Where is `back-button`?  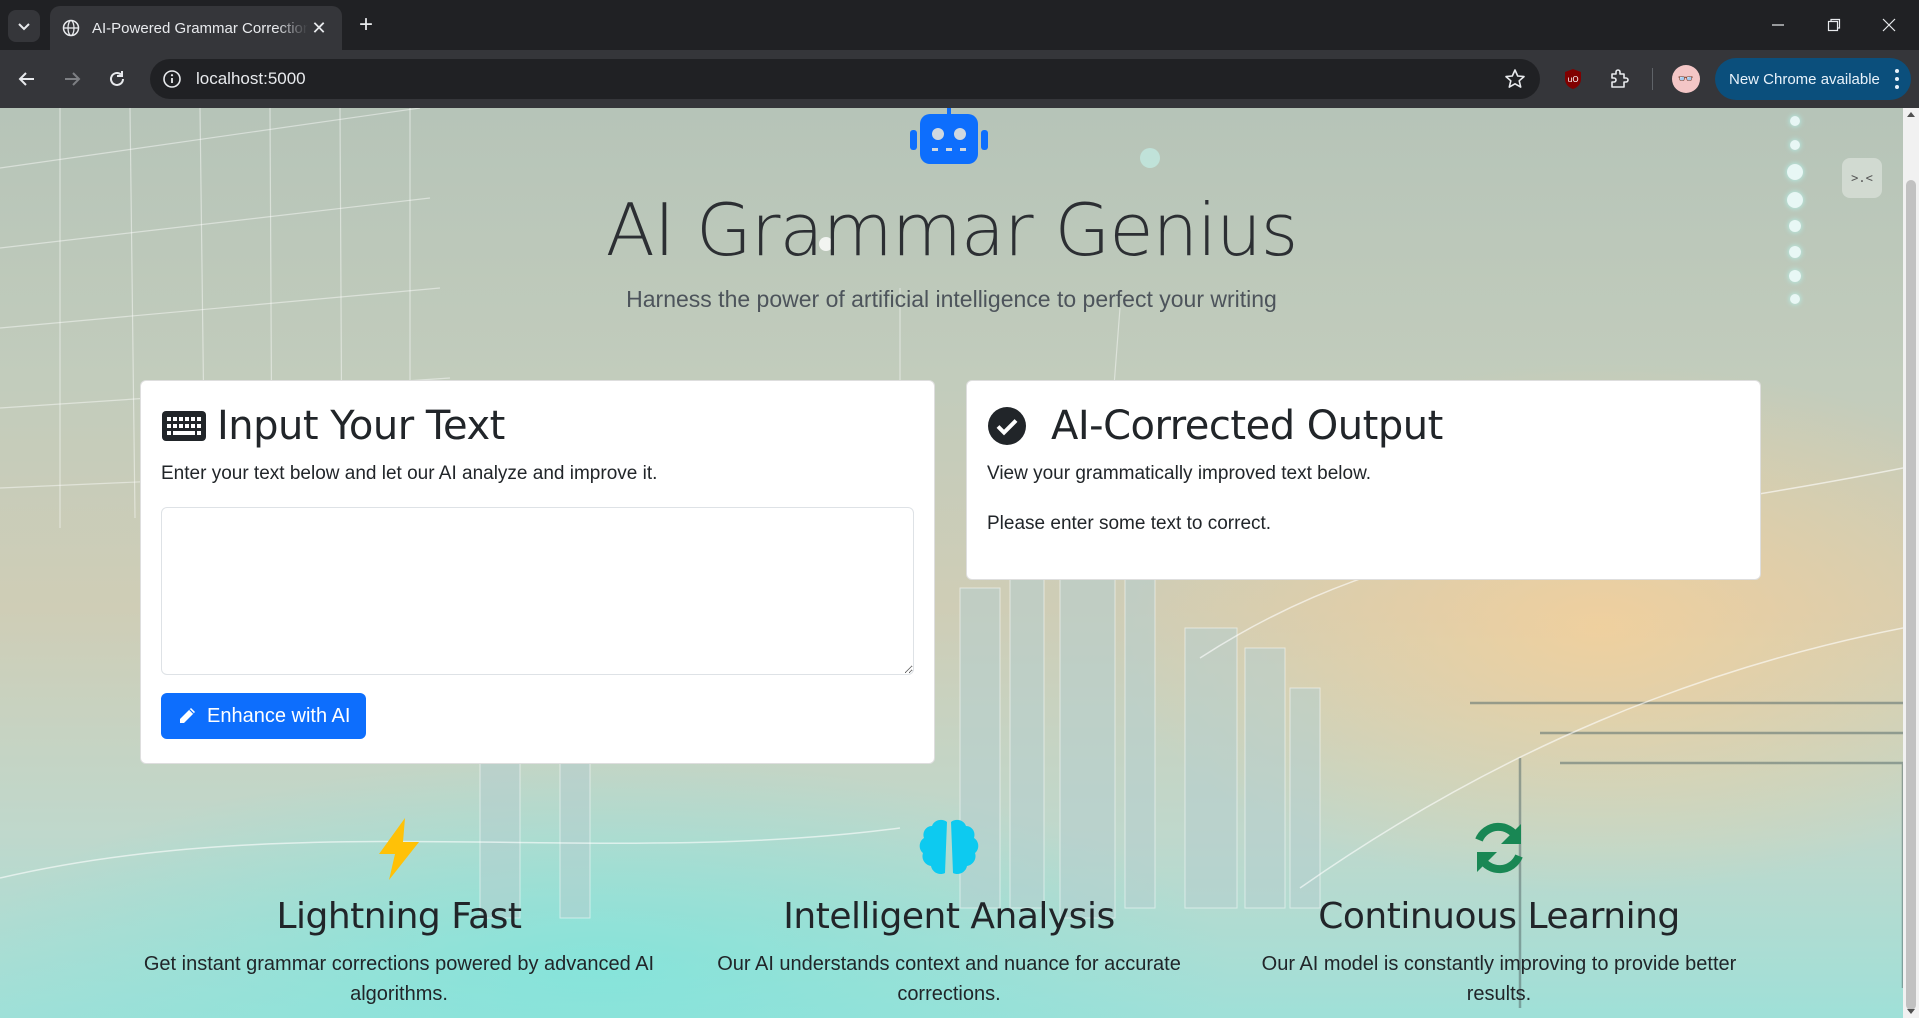
back-button is located at coordinates (27, 79).